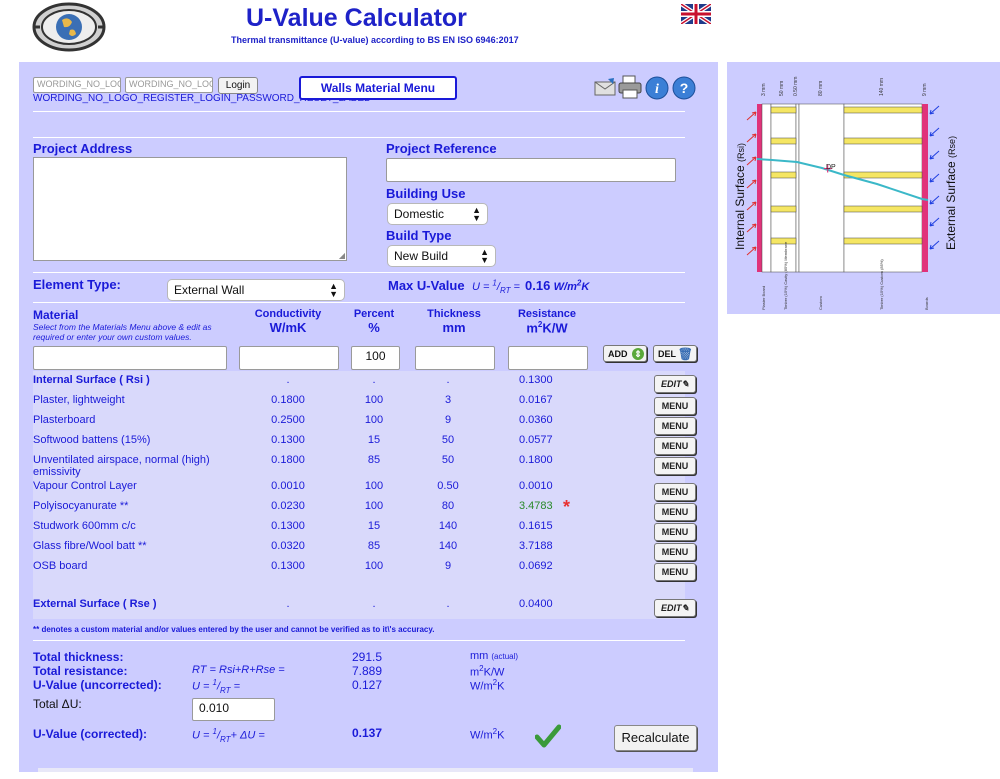 The height and width of the screenshot is (779, 1000). I want to click on build-type-select: New Build ▲ ▼, so click(441, 256).